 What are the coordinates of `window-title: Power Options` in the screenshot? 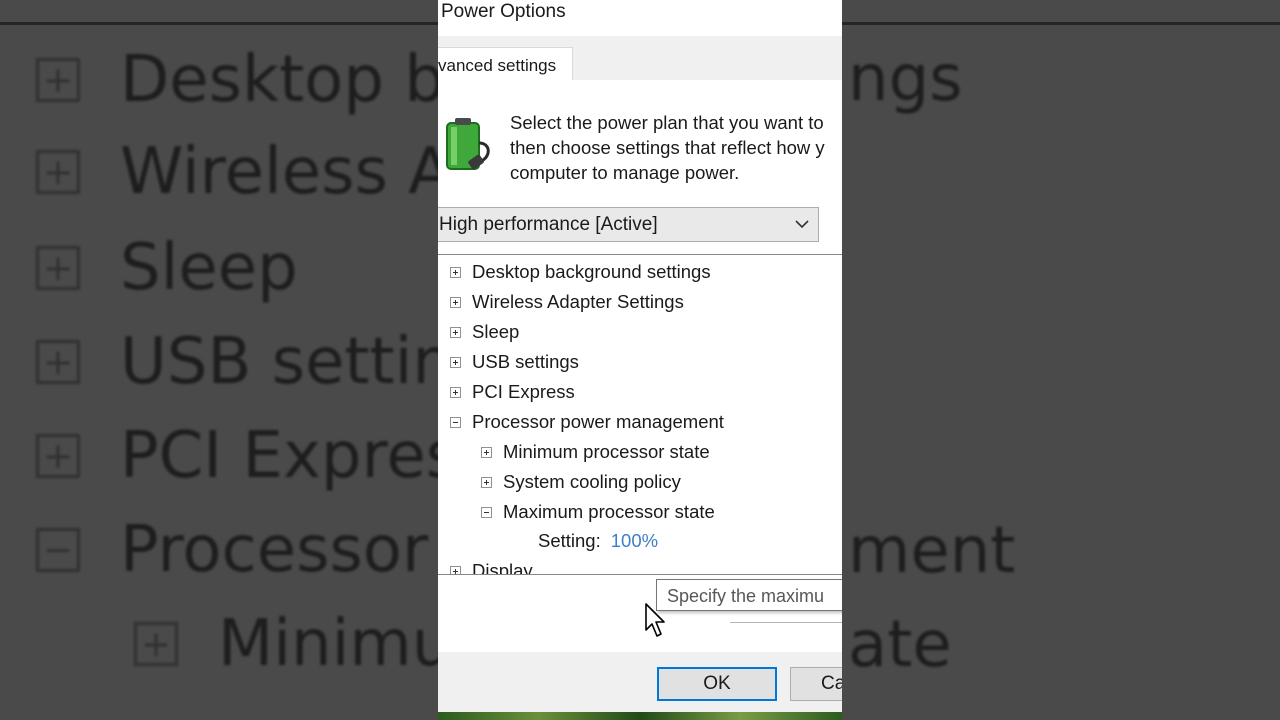 It's located at (503, 11).